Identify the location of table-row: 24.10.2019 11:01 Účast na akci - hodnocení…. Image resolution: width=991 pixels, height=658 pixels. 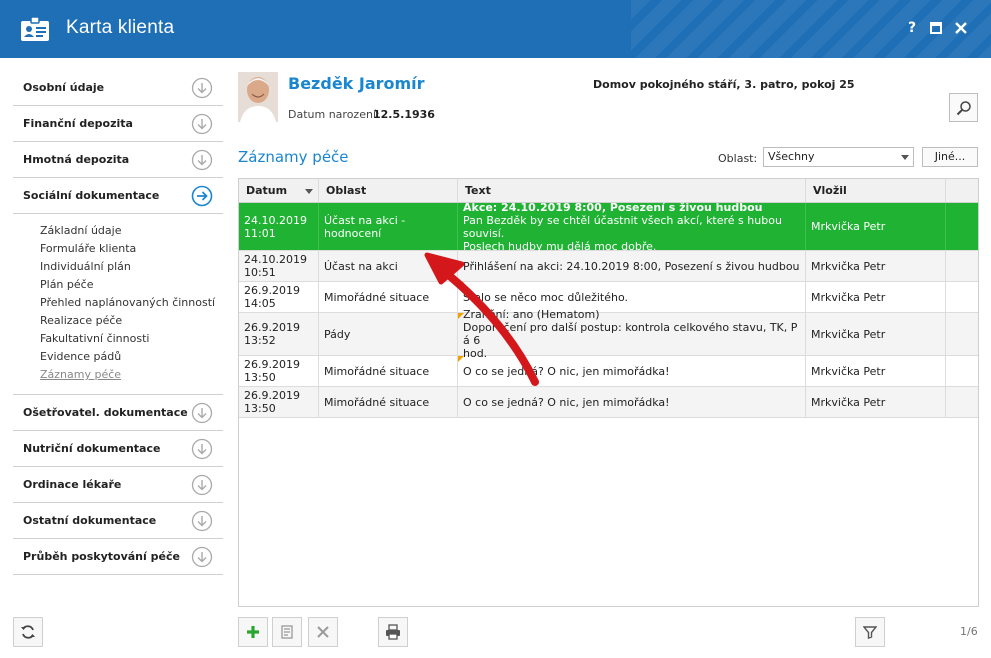
(608, 226).